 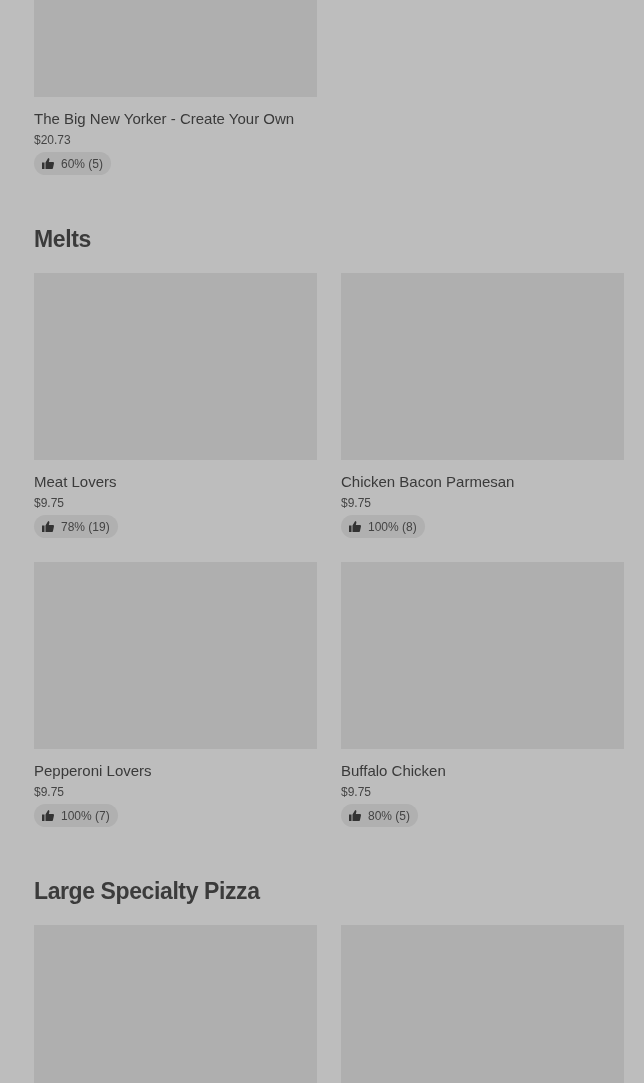 What do you see at coordinates (75, 482) in the screenshot?
I see `item-name: Meat Lovers` at bounding box center [75, 482].